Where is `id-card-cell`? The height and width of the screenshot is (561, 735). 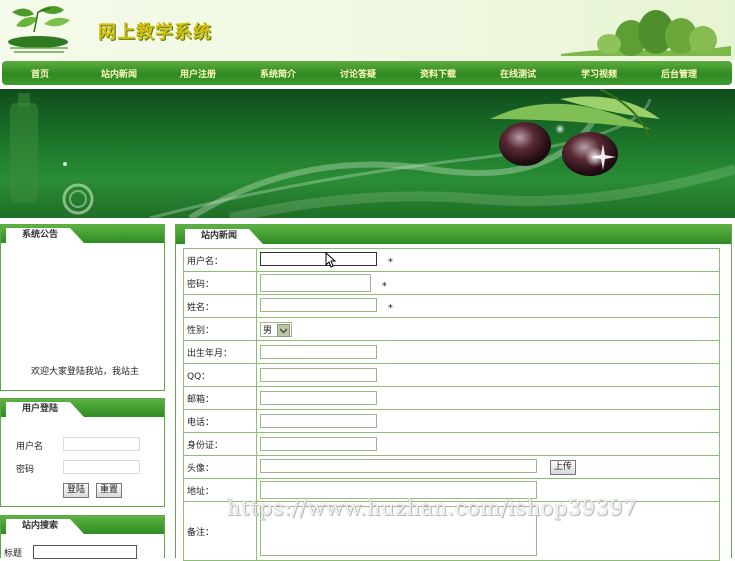 id-card-cell is located at coordinates (488, 444).